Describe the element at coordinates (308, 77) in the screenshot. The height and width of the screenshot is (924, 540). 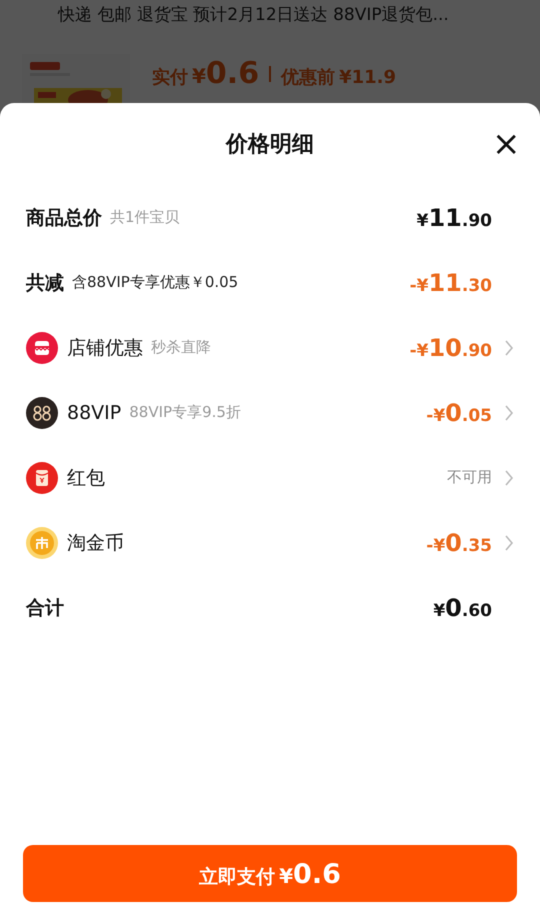
I see `original-label: 优惠前` at that location.